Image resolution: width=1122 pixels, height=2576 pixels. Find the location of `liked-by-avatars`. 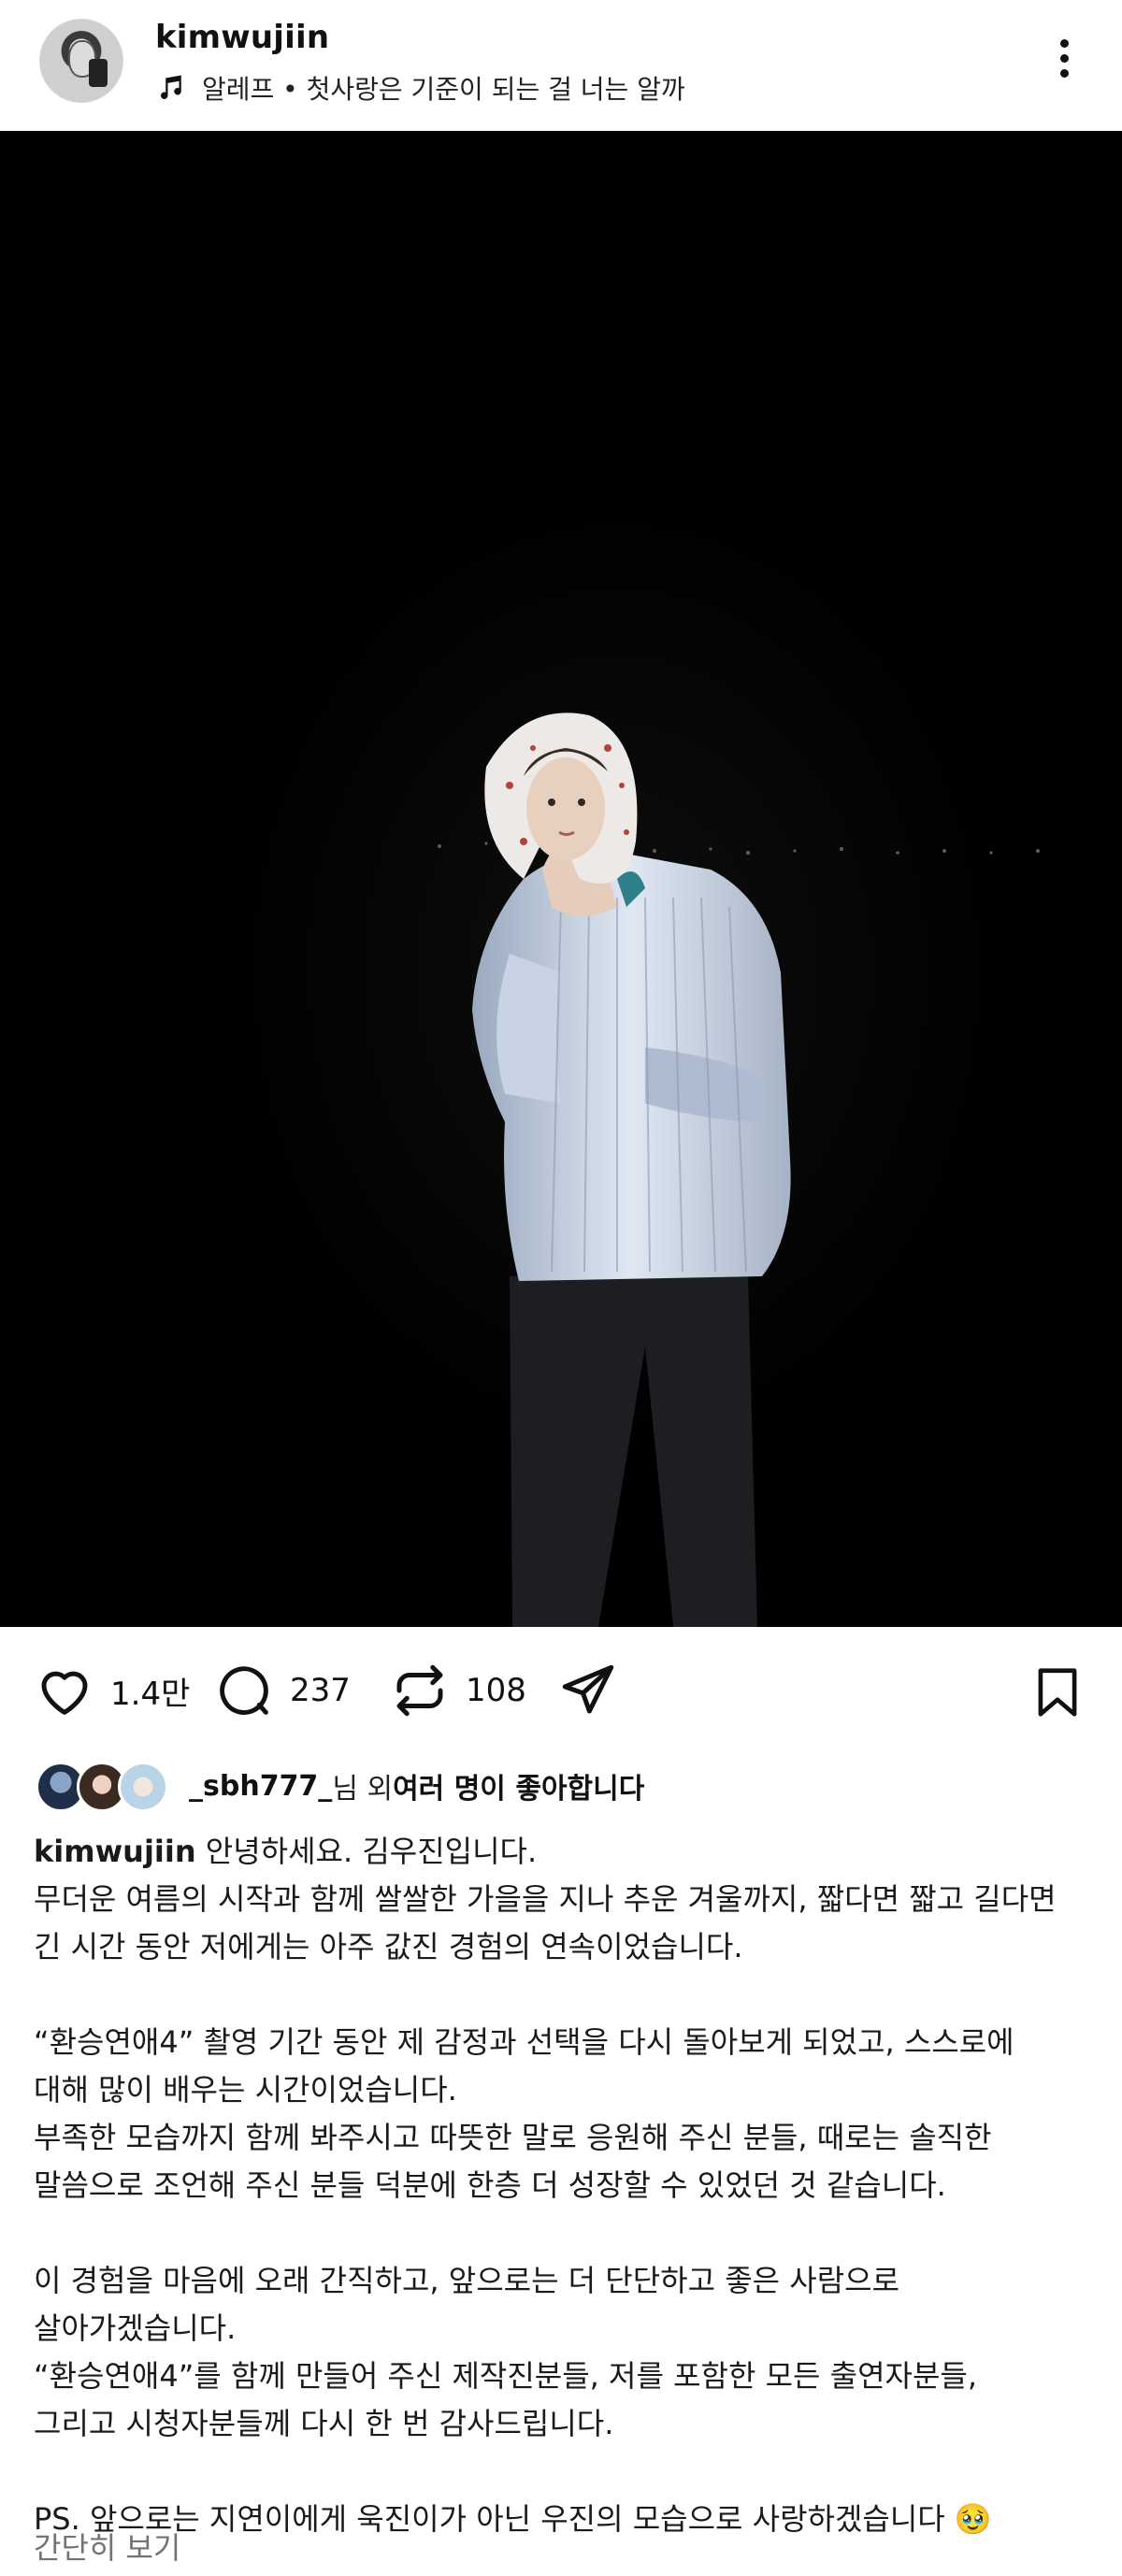

liked-by-avatars is located at coordinates (102, 1786).